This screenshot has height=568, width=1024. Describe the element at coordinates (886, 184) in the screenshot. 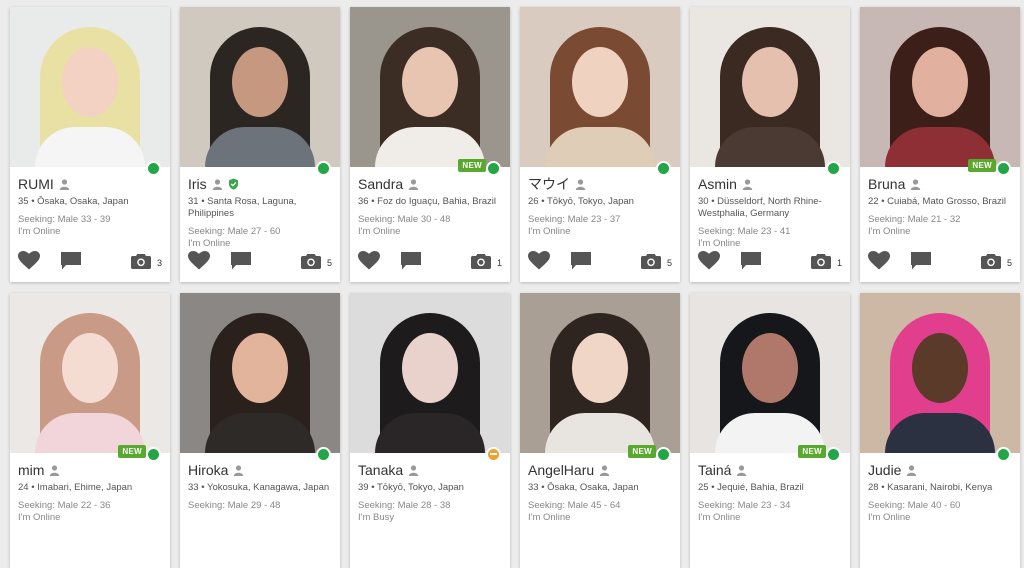

I see `profile-name: Bruna` at that location.